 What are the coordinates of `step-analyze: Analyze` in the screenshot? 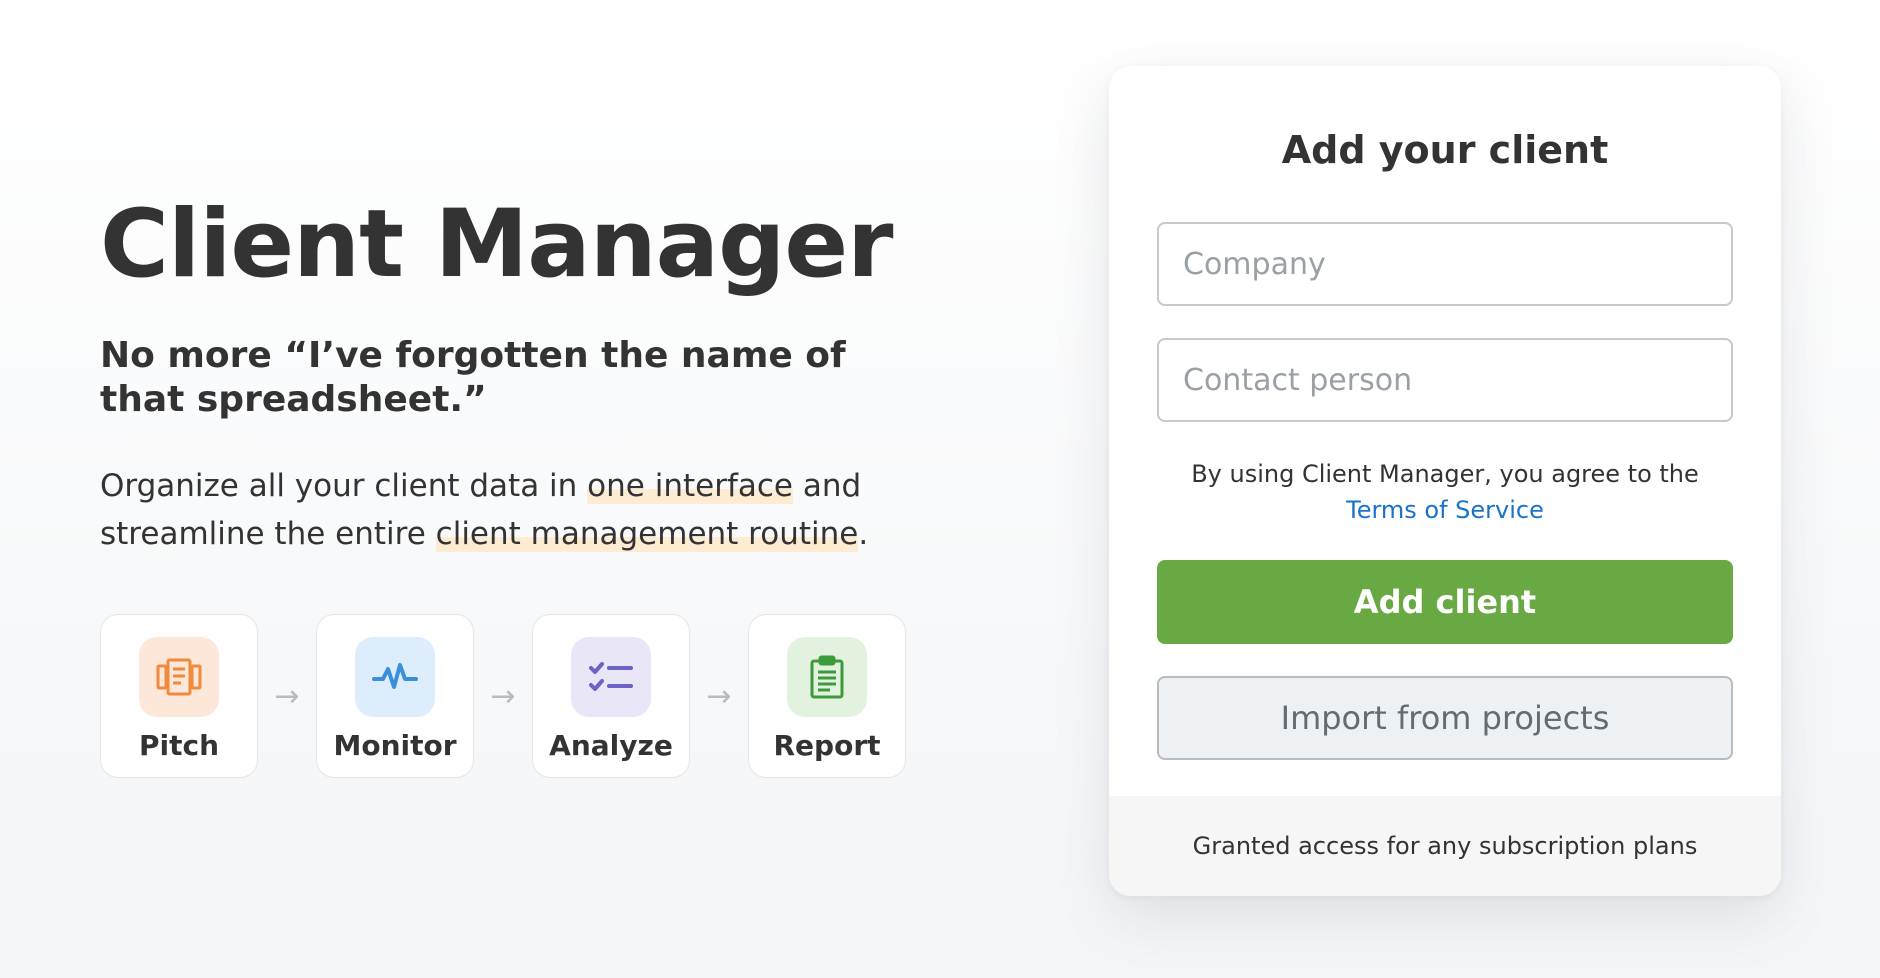 It's located at (611, 696).